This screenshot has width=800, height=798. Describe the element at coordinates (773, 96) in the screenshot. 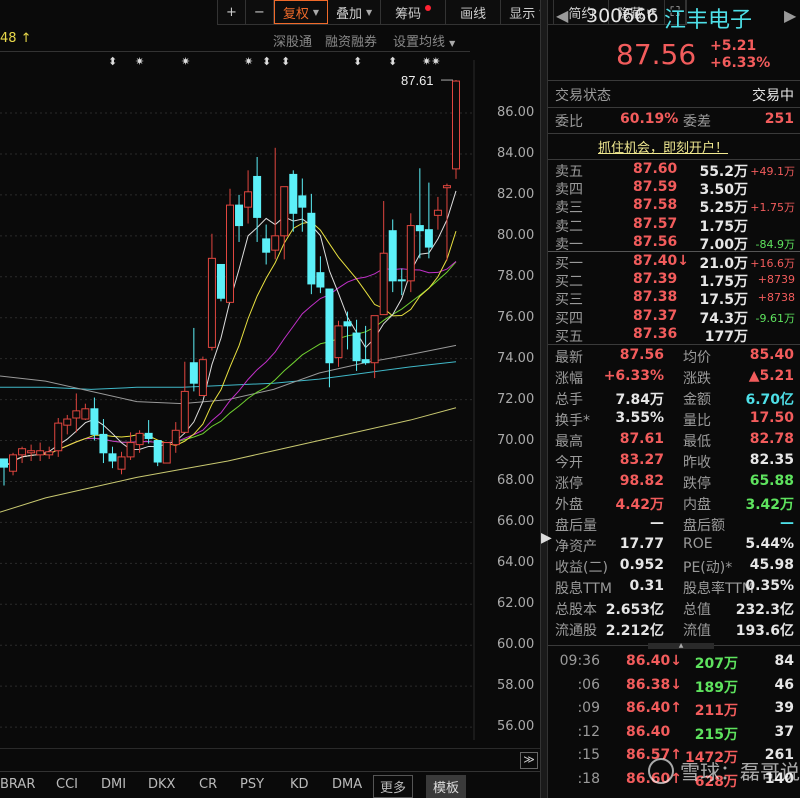

I see `status-value: 交易中` at that location.